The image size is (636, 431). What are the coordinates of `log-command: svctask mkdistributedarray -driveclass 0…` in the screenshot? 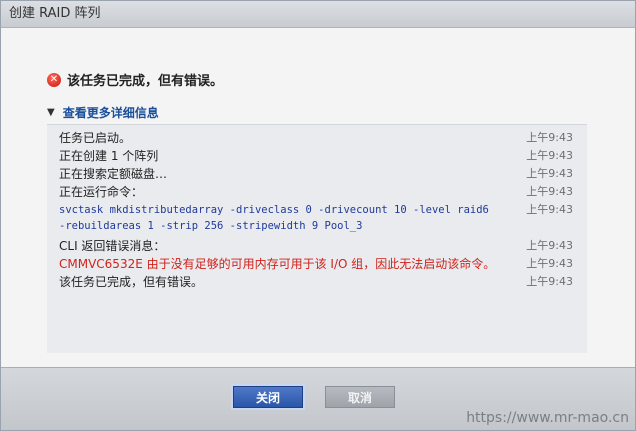 It's located at (274, 218).